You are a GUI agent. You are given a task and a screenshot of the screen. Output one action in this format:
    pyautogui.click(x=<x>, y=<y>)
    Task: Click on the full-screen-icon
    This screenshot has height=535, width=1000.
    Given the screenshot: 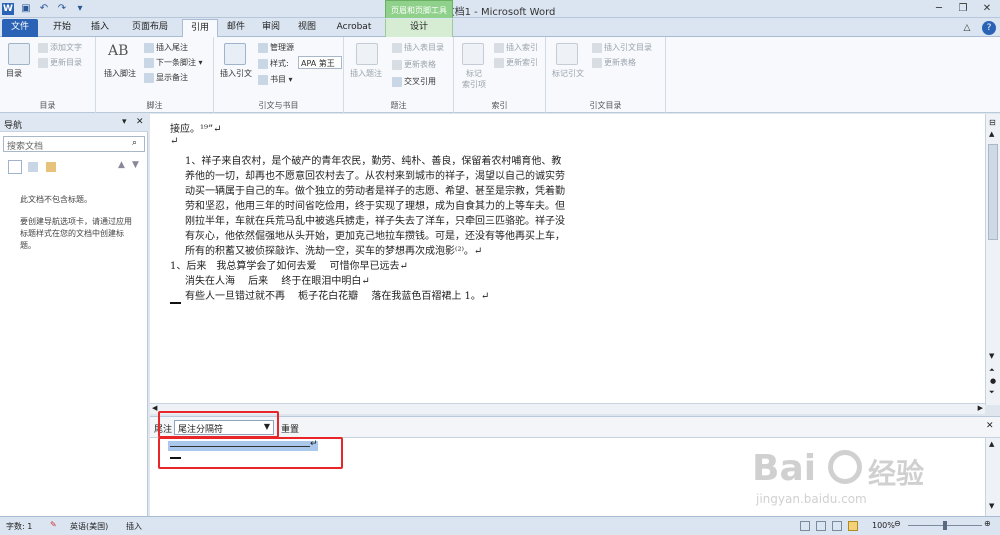 What is the action you would take?
    pyautogui.click(x=821, y=526)
    